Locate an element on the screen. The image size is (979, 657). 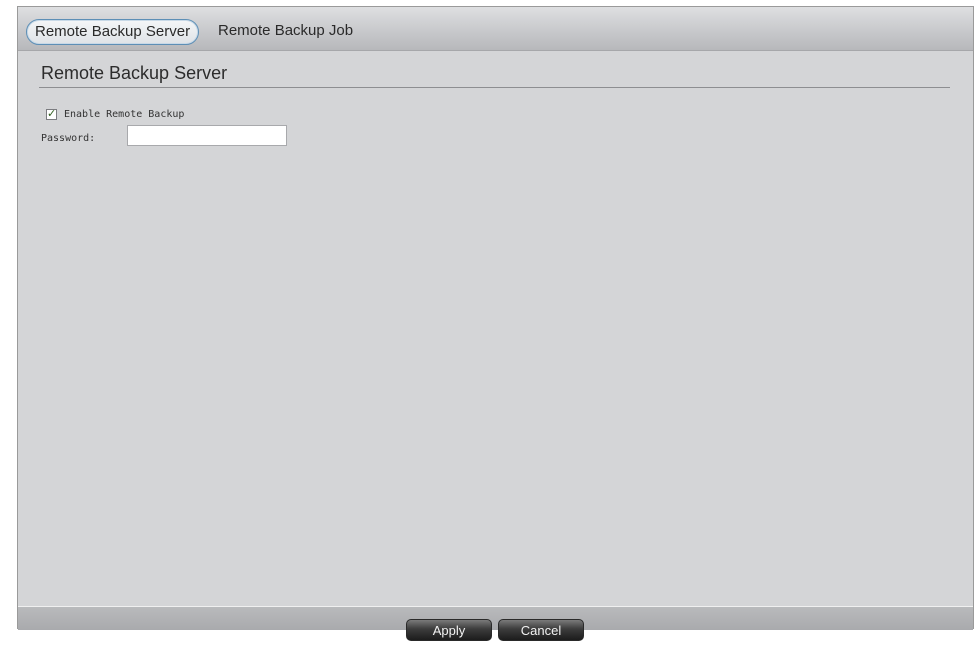
checkmark-icon: ✓ is located at coordinates (52, 113).